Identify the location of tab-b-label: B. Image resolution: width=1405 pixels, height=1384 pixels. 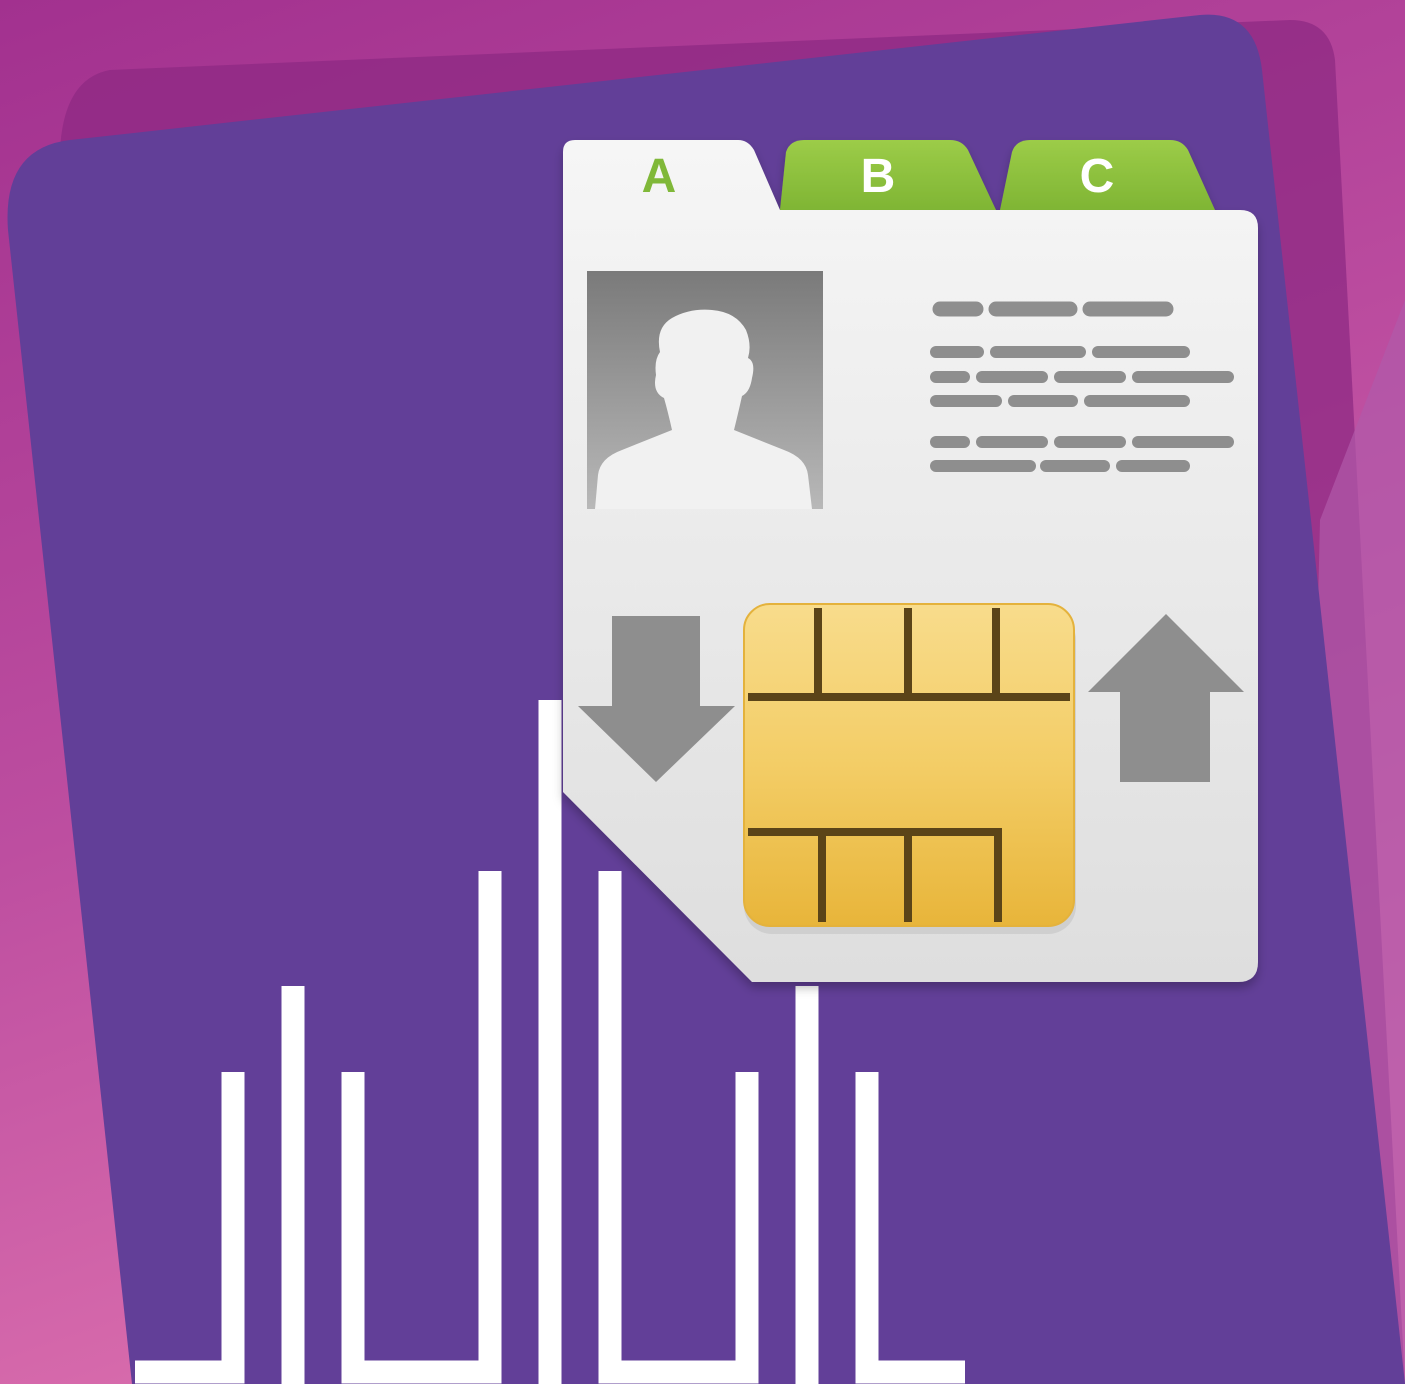
(878, 176).